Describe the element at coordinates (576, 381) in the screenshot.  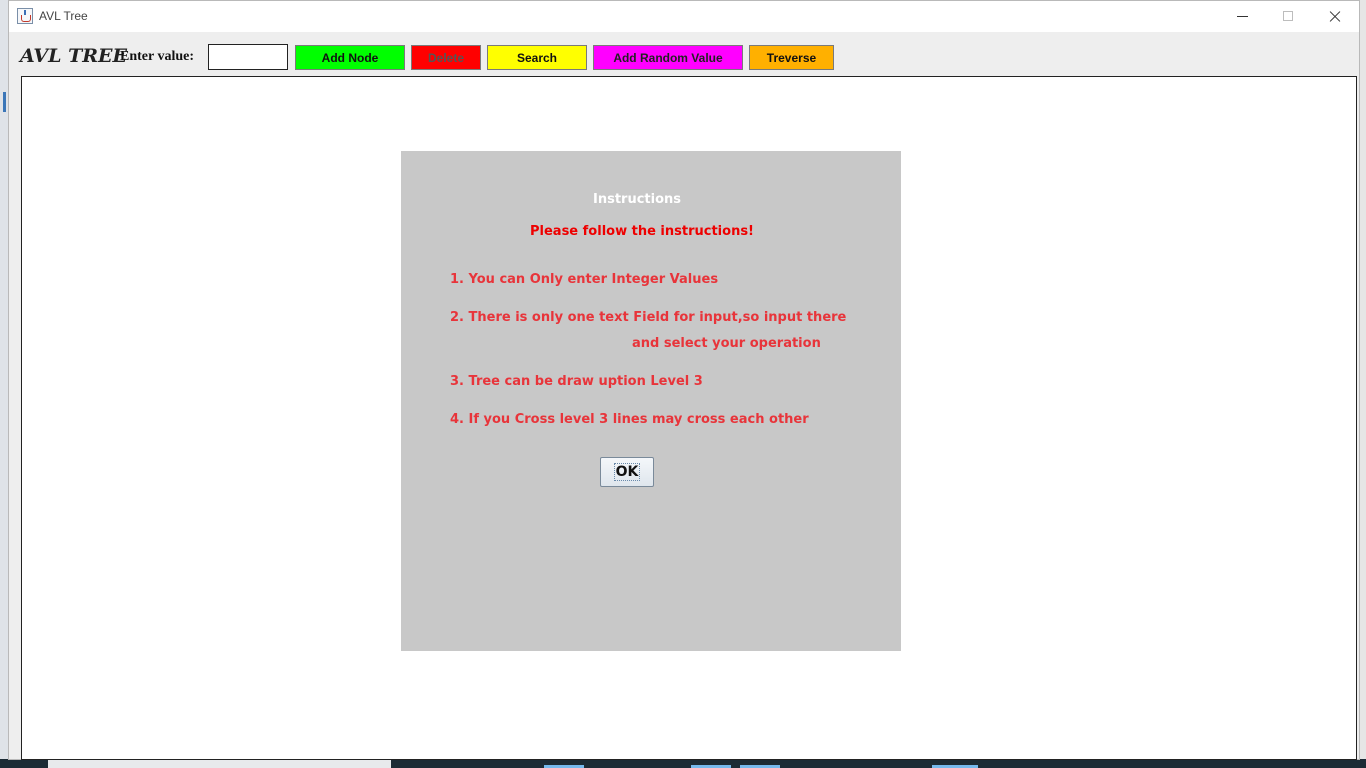
I see `instruction-line: 3. Tree can be draw uption Level 3` at that location.